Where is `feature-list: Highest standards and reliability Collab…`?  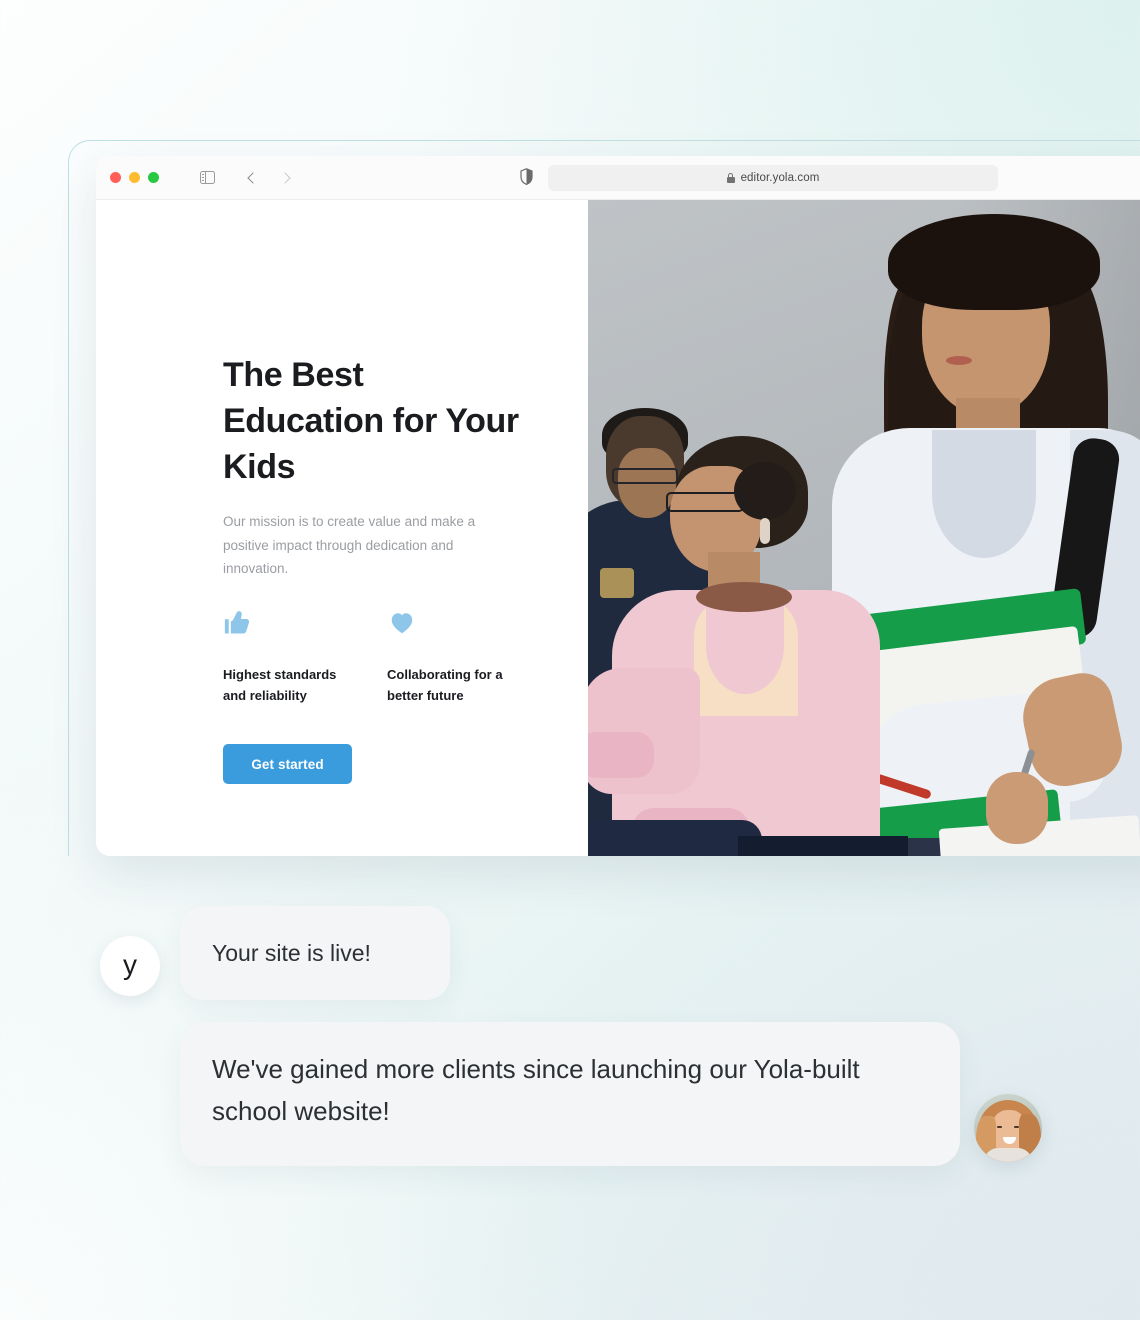
feature-list: Highest standards and reliability Collab… is located at coordinates (369, 656).